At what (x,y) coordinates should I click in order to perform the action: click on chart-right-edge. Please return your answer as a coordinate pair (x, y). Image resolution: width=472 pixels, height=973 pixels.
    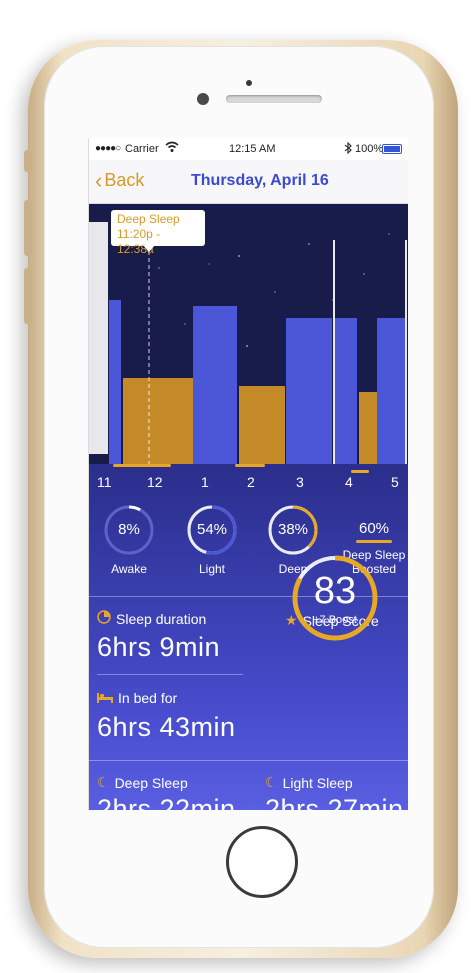
    Looking at the image, I should click on (406, 352).